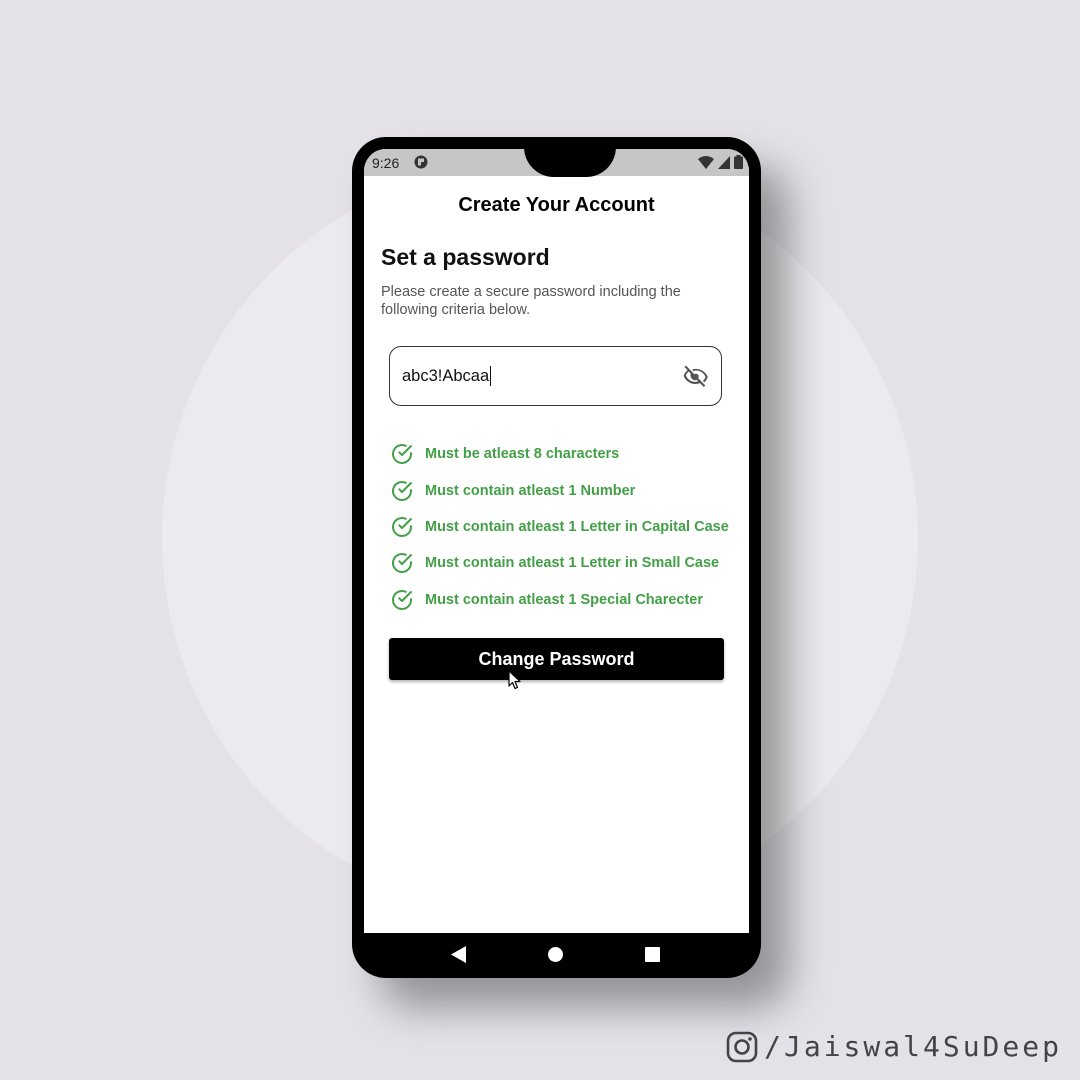  I want to click on page-title: Create Your Account, so click(556, 205).